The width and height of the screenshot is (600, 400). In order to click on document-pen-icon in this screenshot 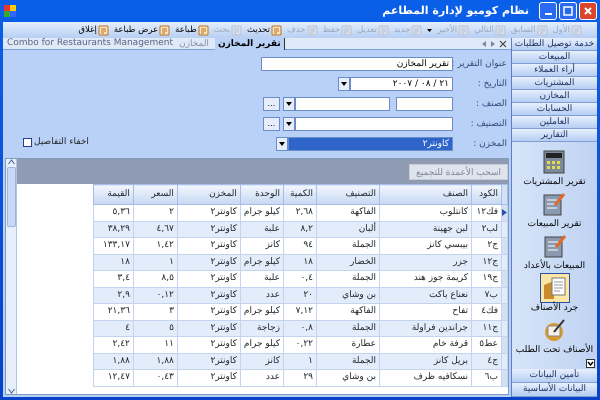, I will do `click(554, 204)`.